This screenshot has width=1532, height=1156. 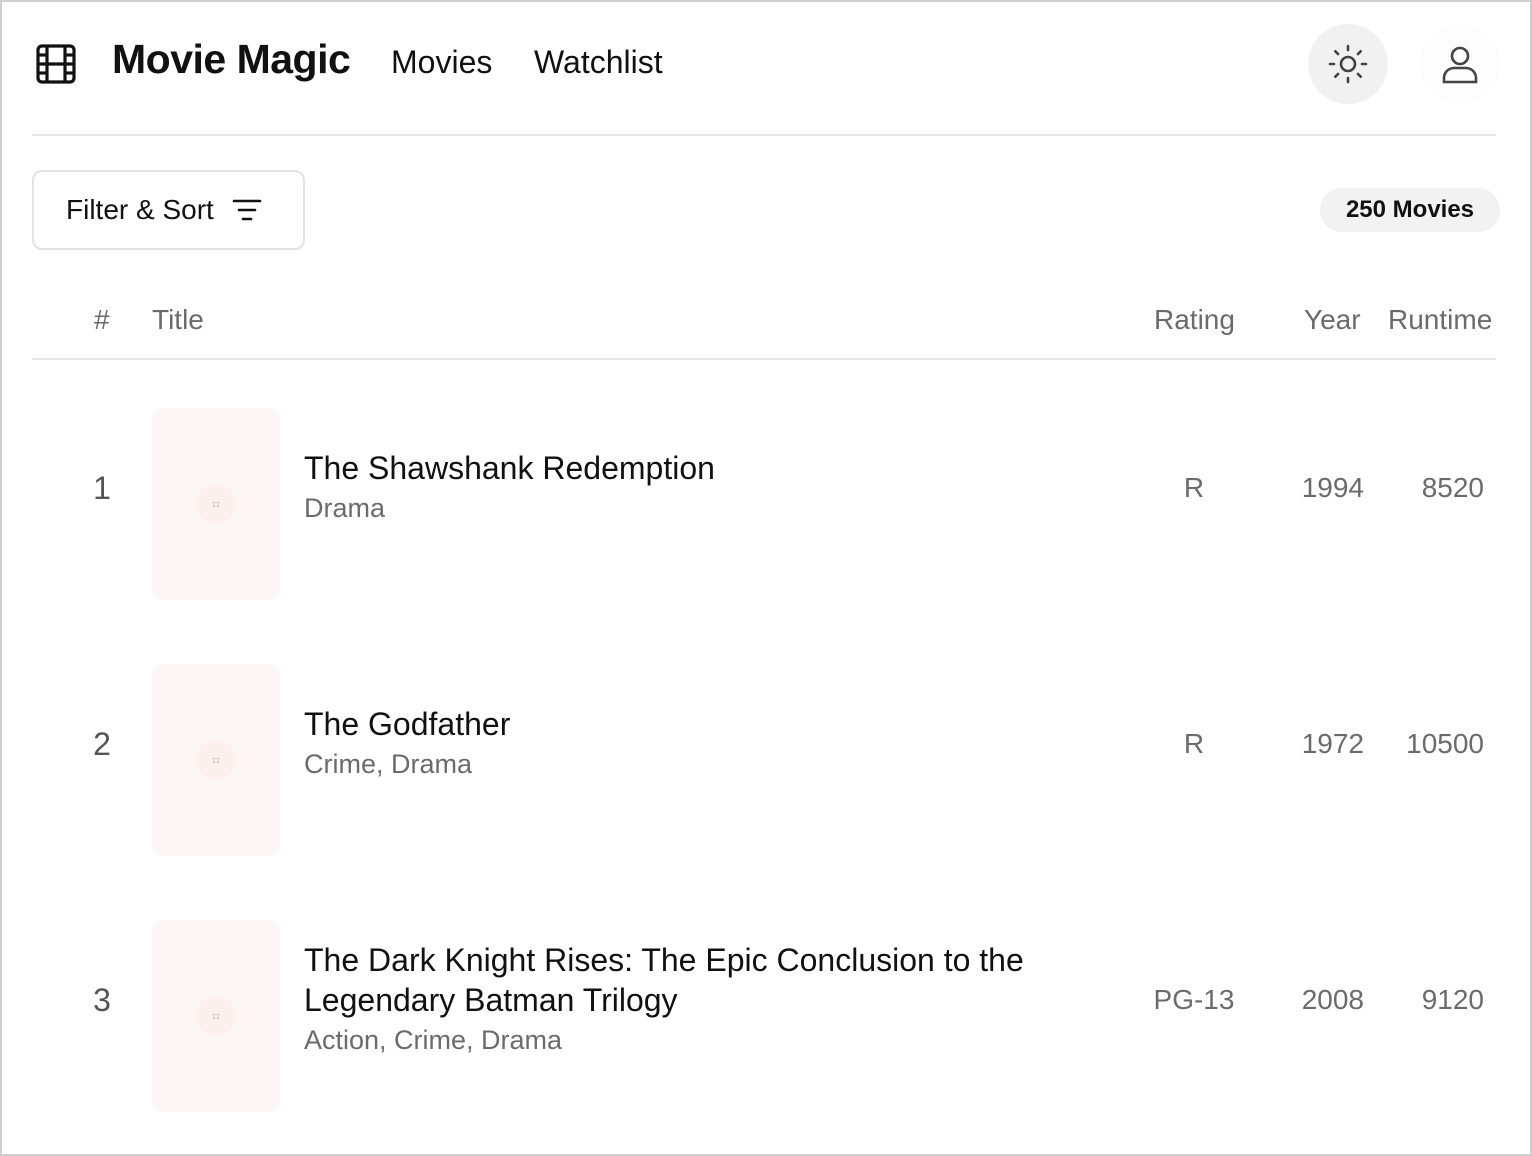 I want to click on sun-icon, so click(x=1348, y=64).